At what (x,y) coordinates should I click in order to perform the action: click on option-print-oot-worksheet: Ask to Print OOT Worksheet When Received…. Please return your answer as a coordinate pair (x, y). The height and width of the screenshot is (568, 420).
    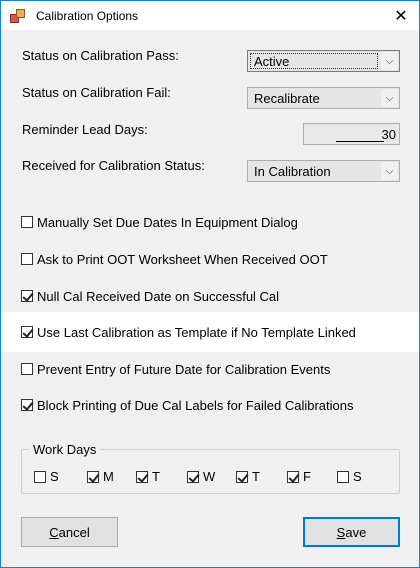
    Looking at the image, I should click on (210, 259).